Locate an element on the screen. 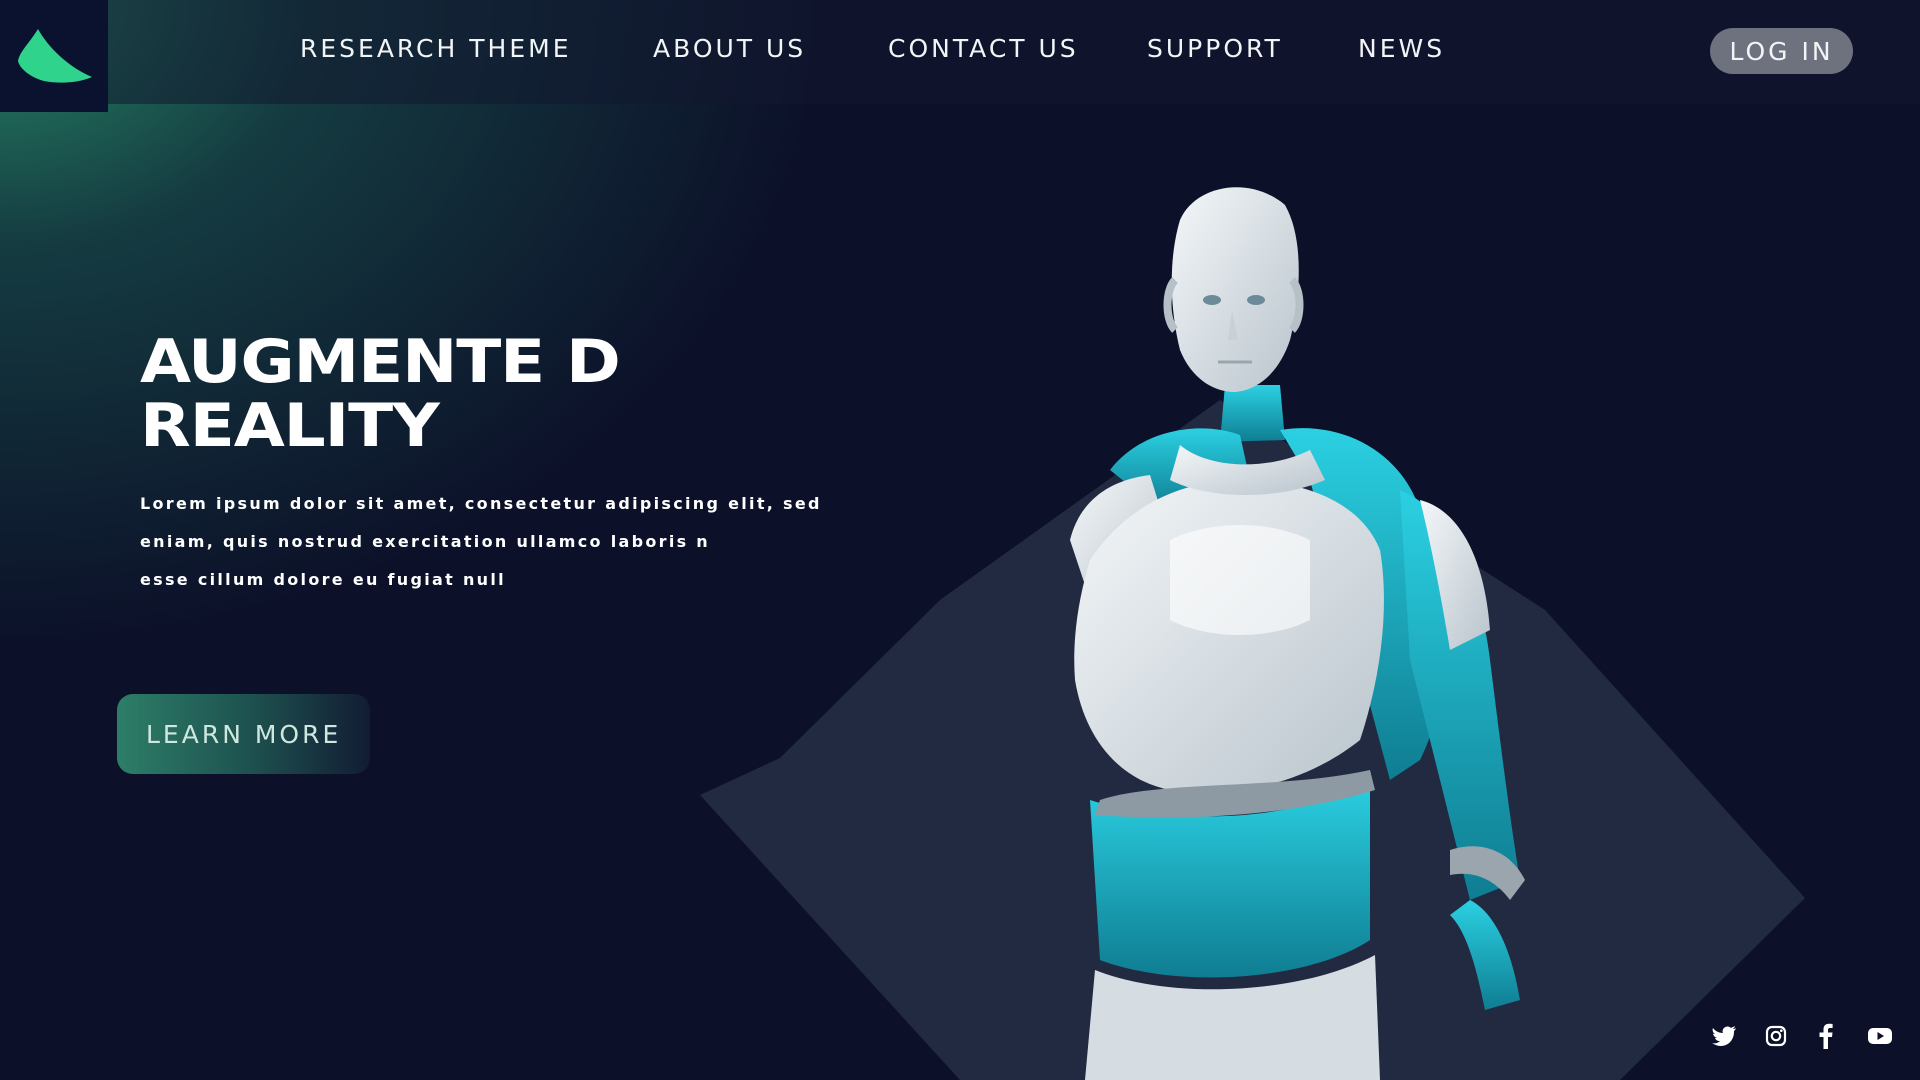 The image size is (1920, 1080). instagram-icon is located at coordinates (1776, 1036).